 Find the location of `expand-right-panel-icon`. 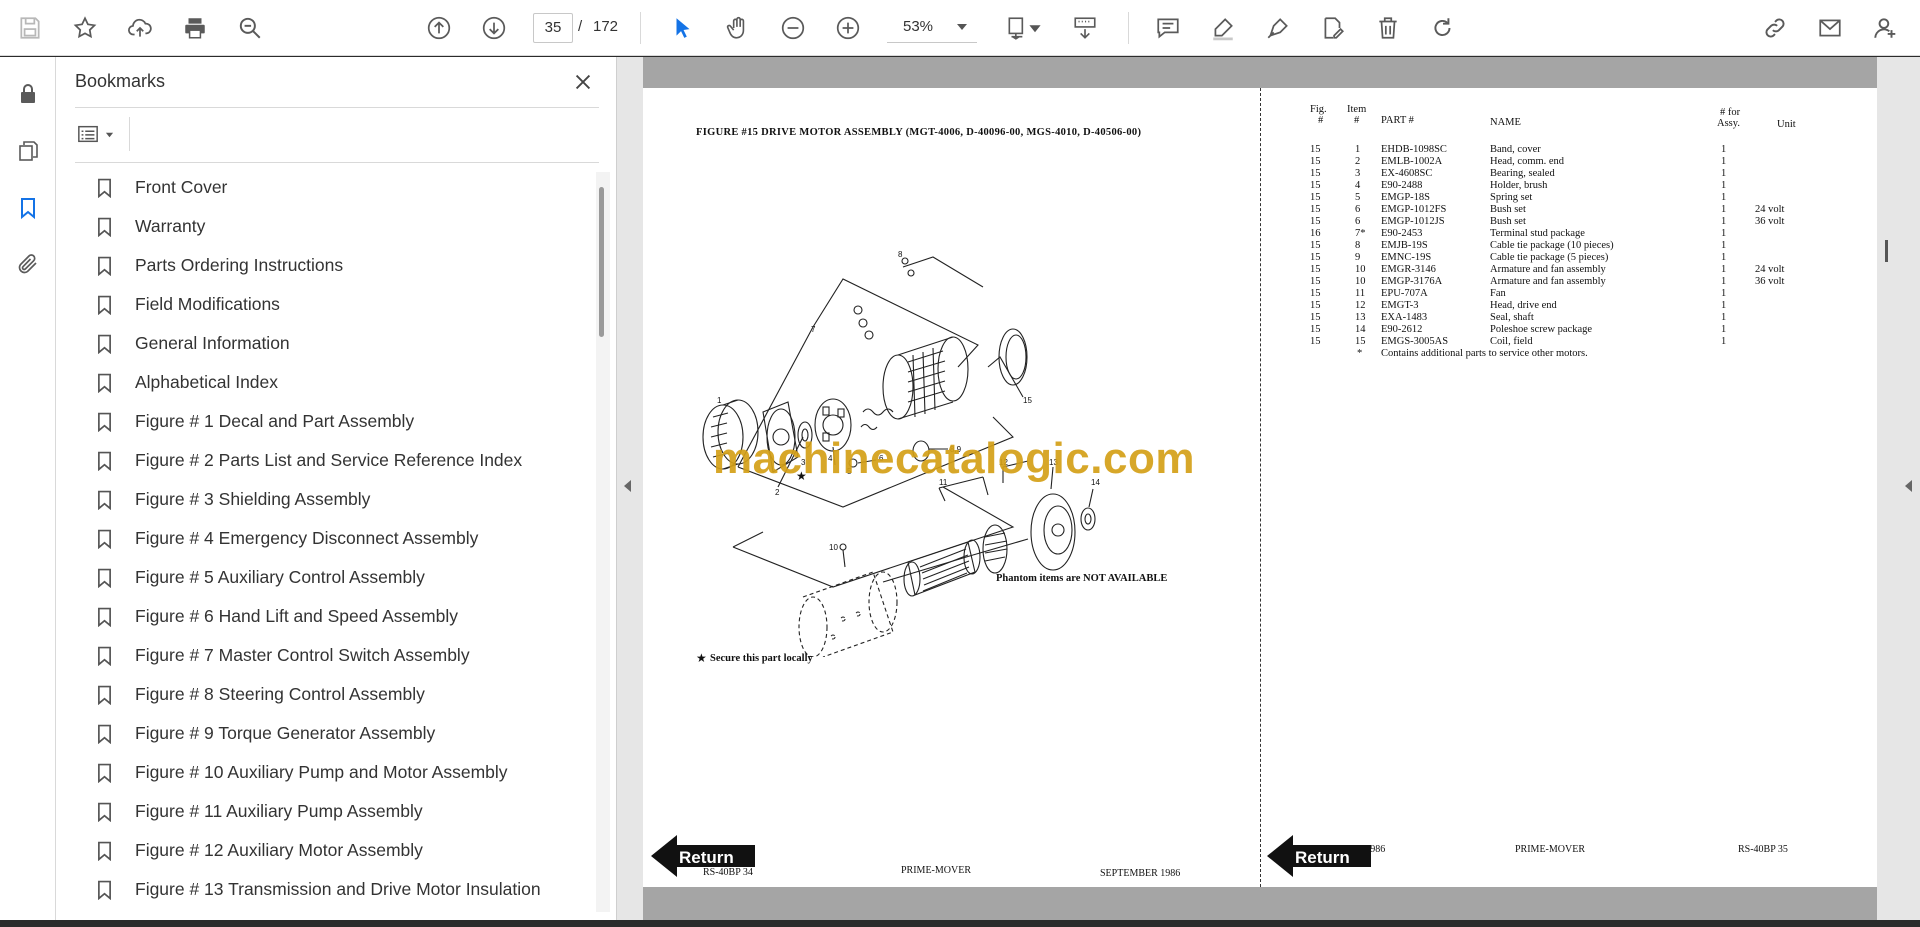

expand-right-panel-icon is located at coordinates (1908, 486).